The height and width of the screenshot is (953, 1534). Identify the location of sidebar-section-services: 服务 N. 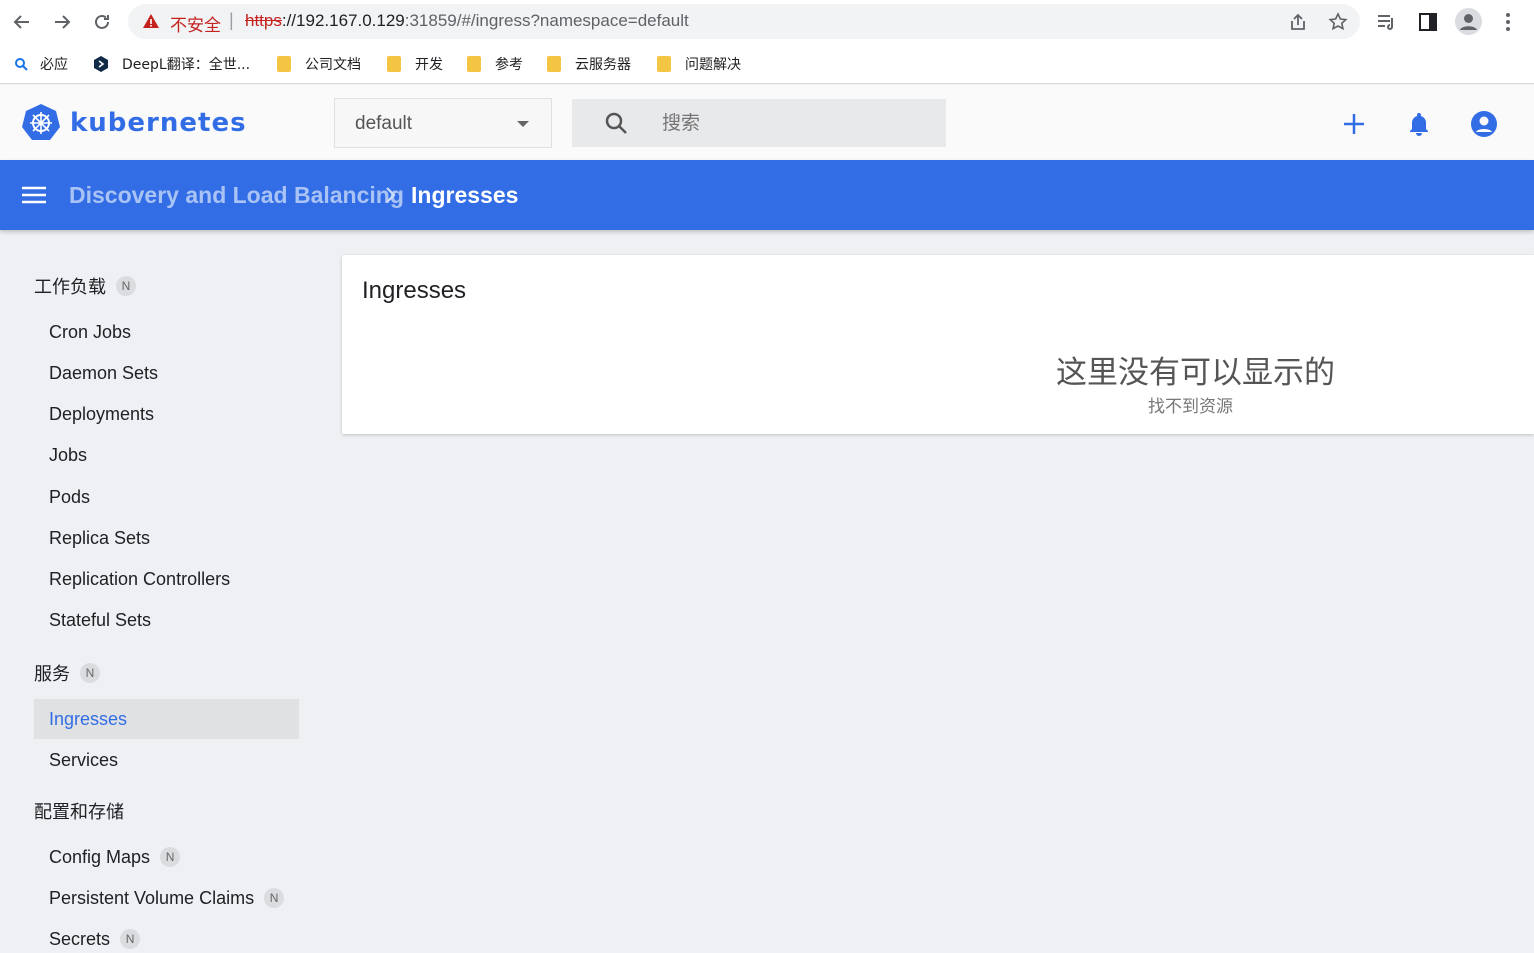
(67, 673).